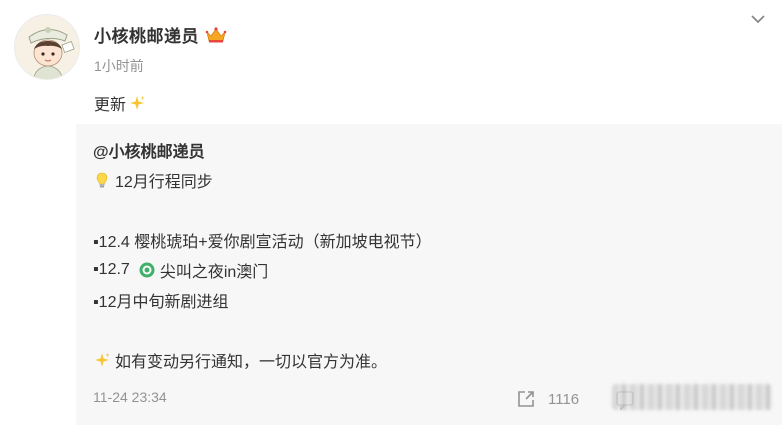 This screenshot has height=425, width=782. I want to click on repost-author: @小核桃邮递员, so click(149, 150).